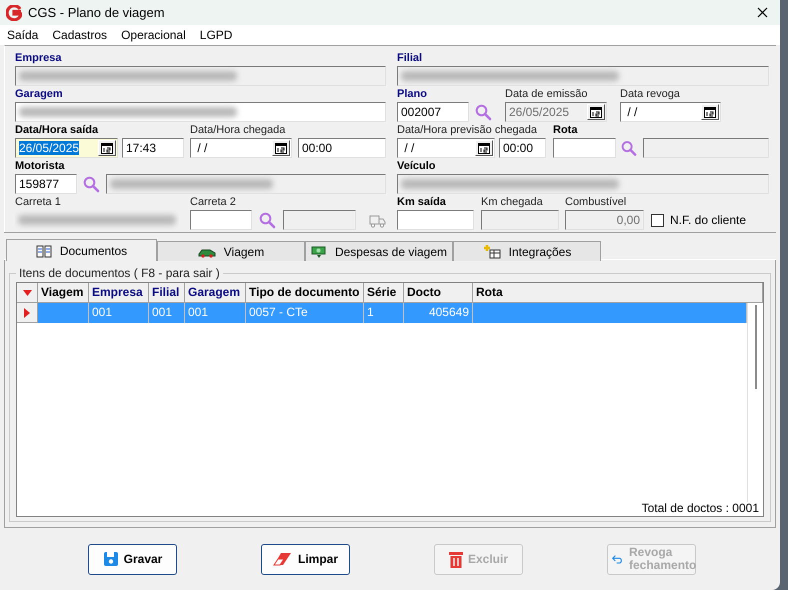 This screenshot has height=590, width=788. What do you see at coordinates (650, 94) in the screenshot?
I see `field-label: Data revoga` at bounding box center [650, 94].